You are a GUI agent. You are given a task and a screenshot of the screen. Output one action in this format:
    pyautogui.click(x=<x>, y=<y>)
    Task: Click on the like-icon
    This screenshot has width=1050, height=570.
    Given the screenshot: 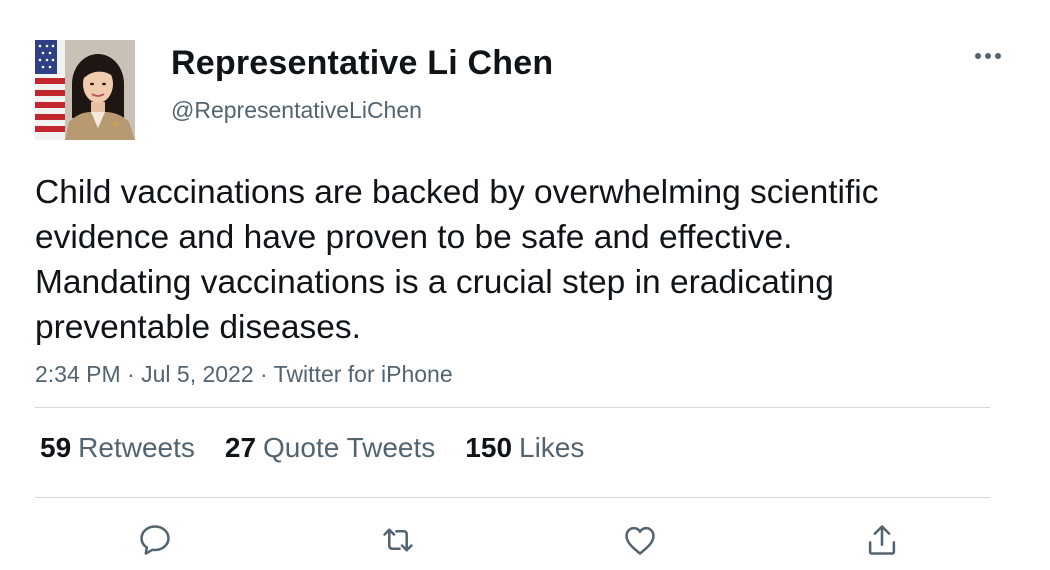 What is the action you would take?
    pyautogui.click(x=640, y=540)
    